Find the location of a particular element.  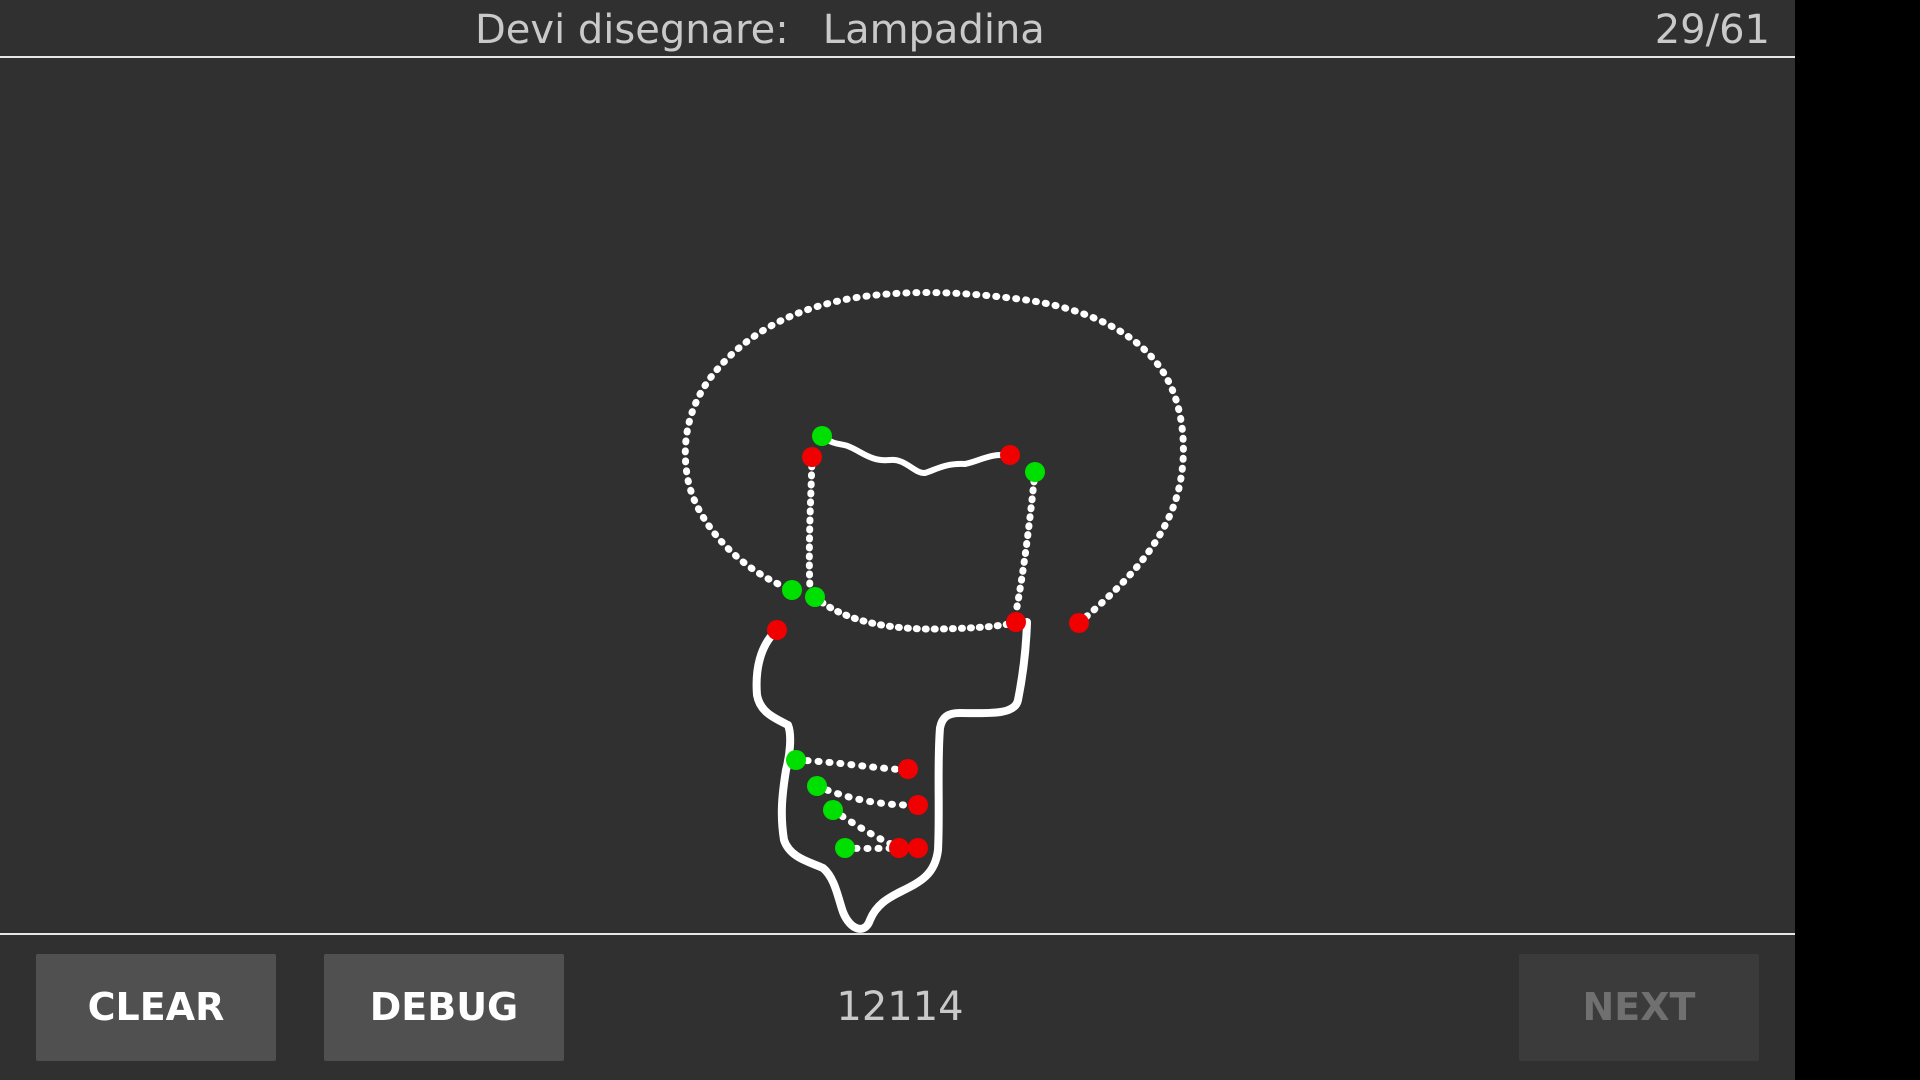

score-readout: 12114 is located at coordinates (900, 1007).